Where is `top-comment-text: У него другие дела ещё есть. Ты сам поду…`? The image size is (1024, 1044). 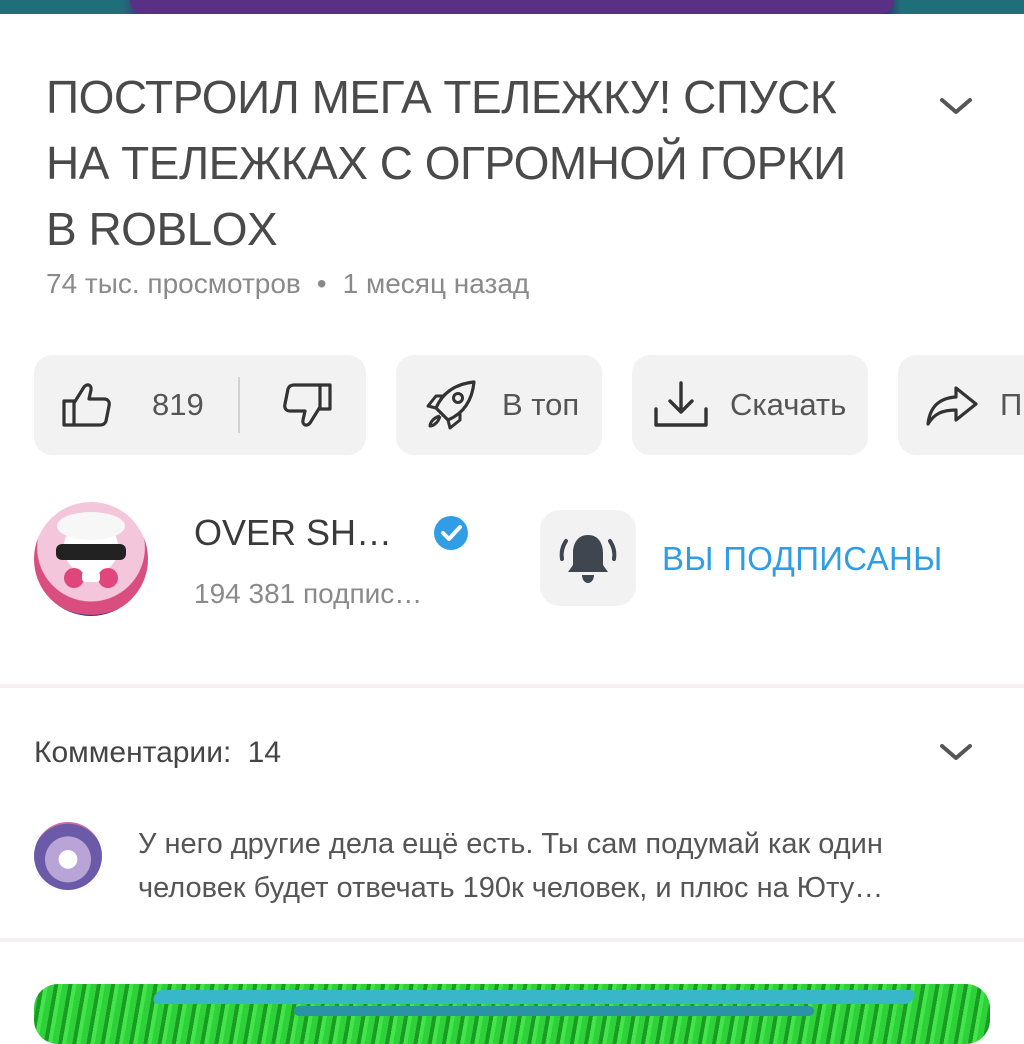
top-comment-text: У него другие дела ещё есть. Ты сам поду… is located at coordinates (563, 866).